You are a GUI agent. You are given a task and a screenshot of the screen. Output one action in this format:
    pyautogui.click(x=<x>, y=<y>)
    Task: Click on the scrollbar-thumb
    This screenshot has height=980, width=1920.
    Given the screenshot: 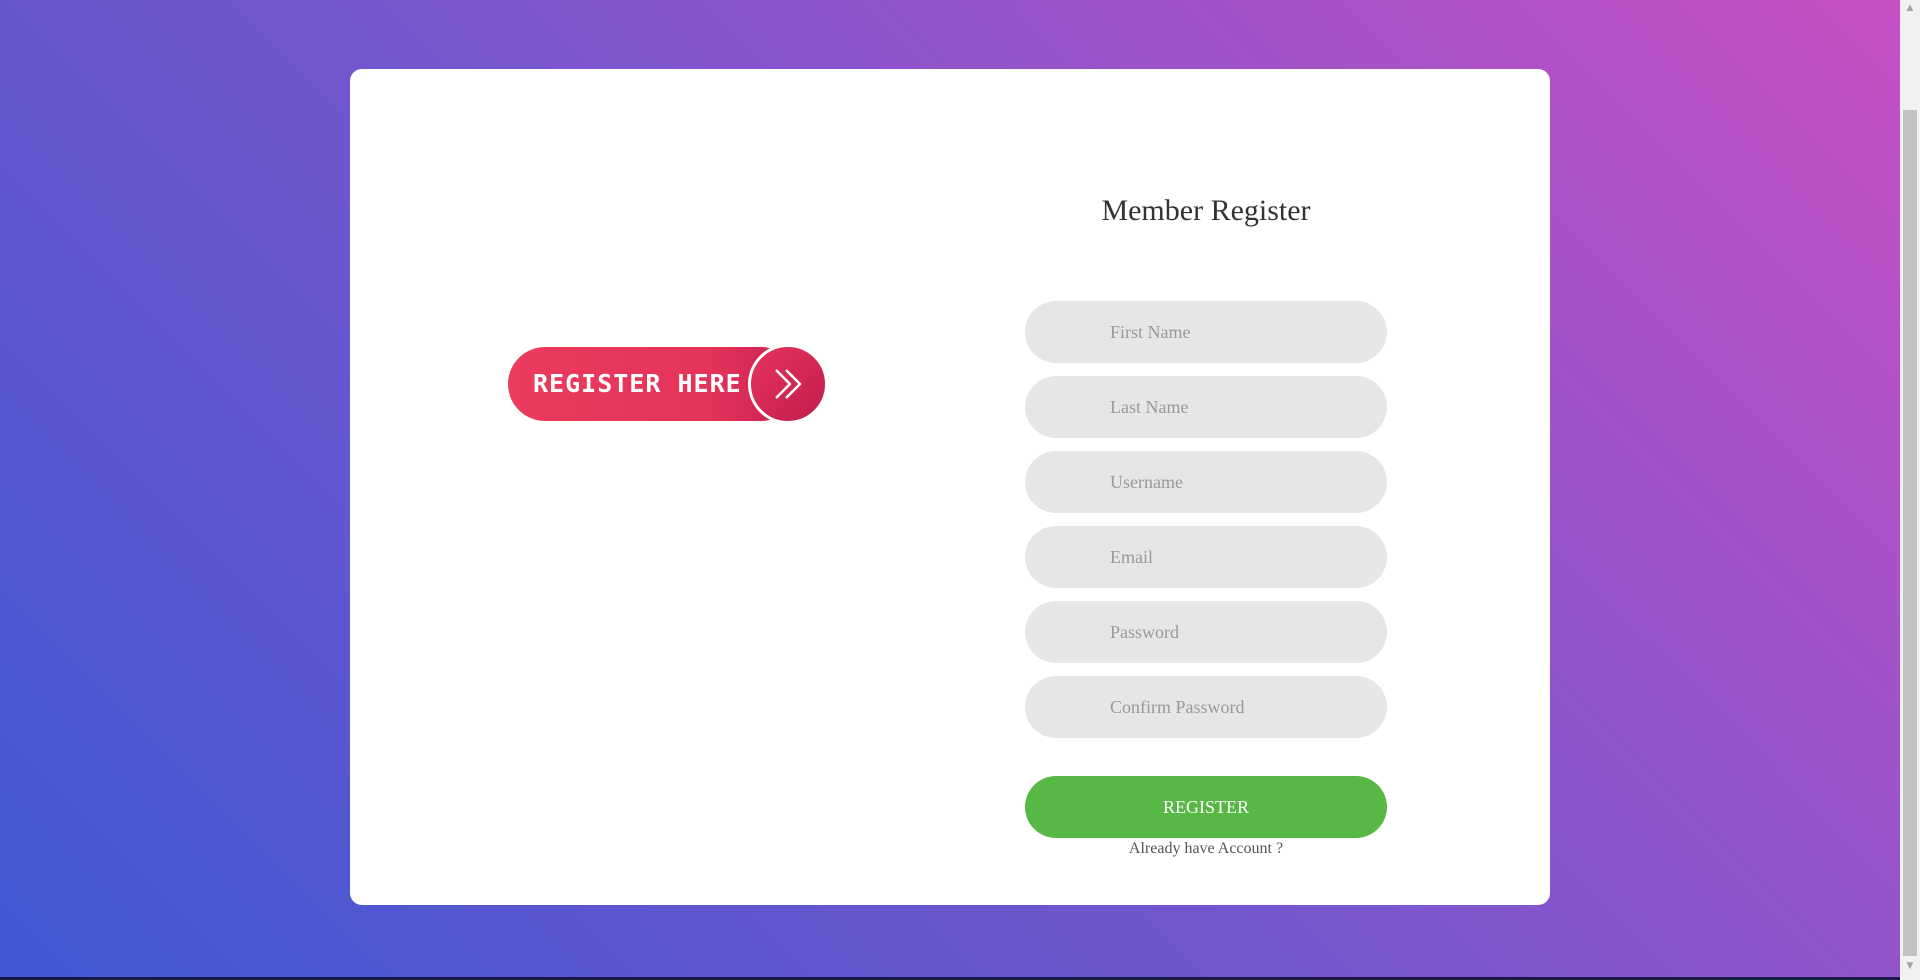 What is the action you would take?
    pyautogui.click(x=1910, y=533)
    